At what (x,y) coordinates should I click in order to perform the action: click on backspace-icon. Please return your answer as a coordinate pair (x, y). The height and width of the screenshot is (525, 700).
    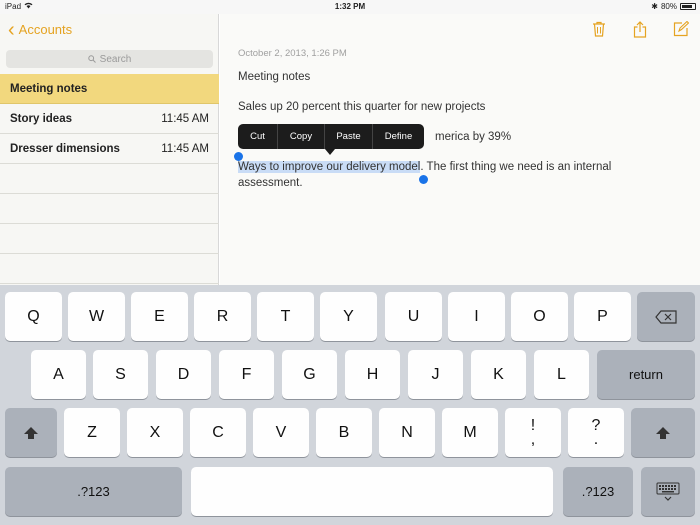
    Looking at the image, I should click on (666, 316).